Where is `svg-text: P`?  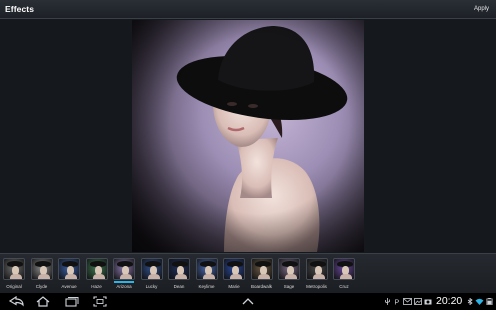 svg-text: P is located at coordinates (397, 303).